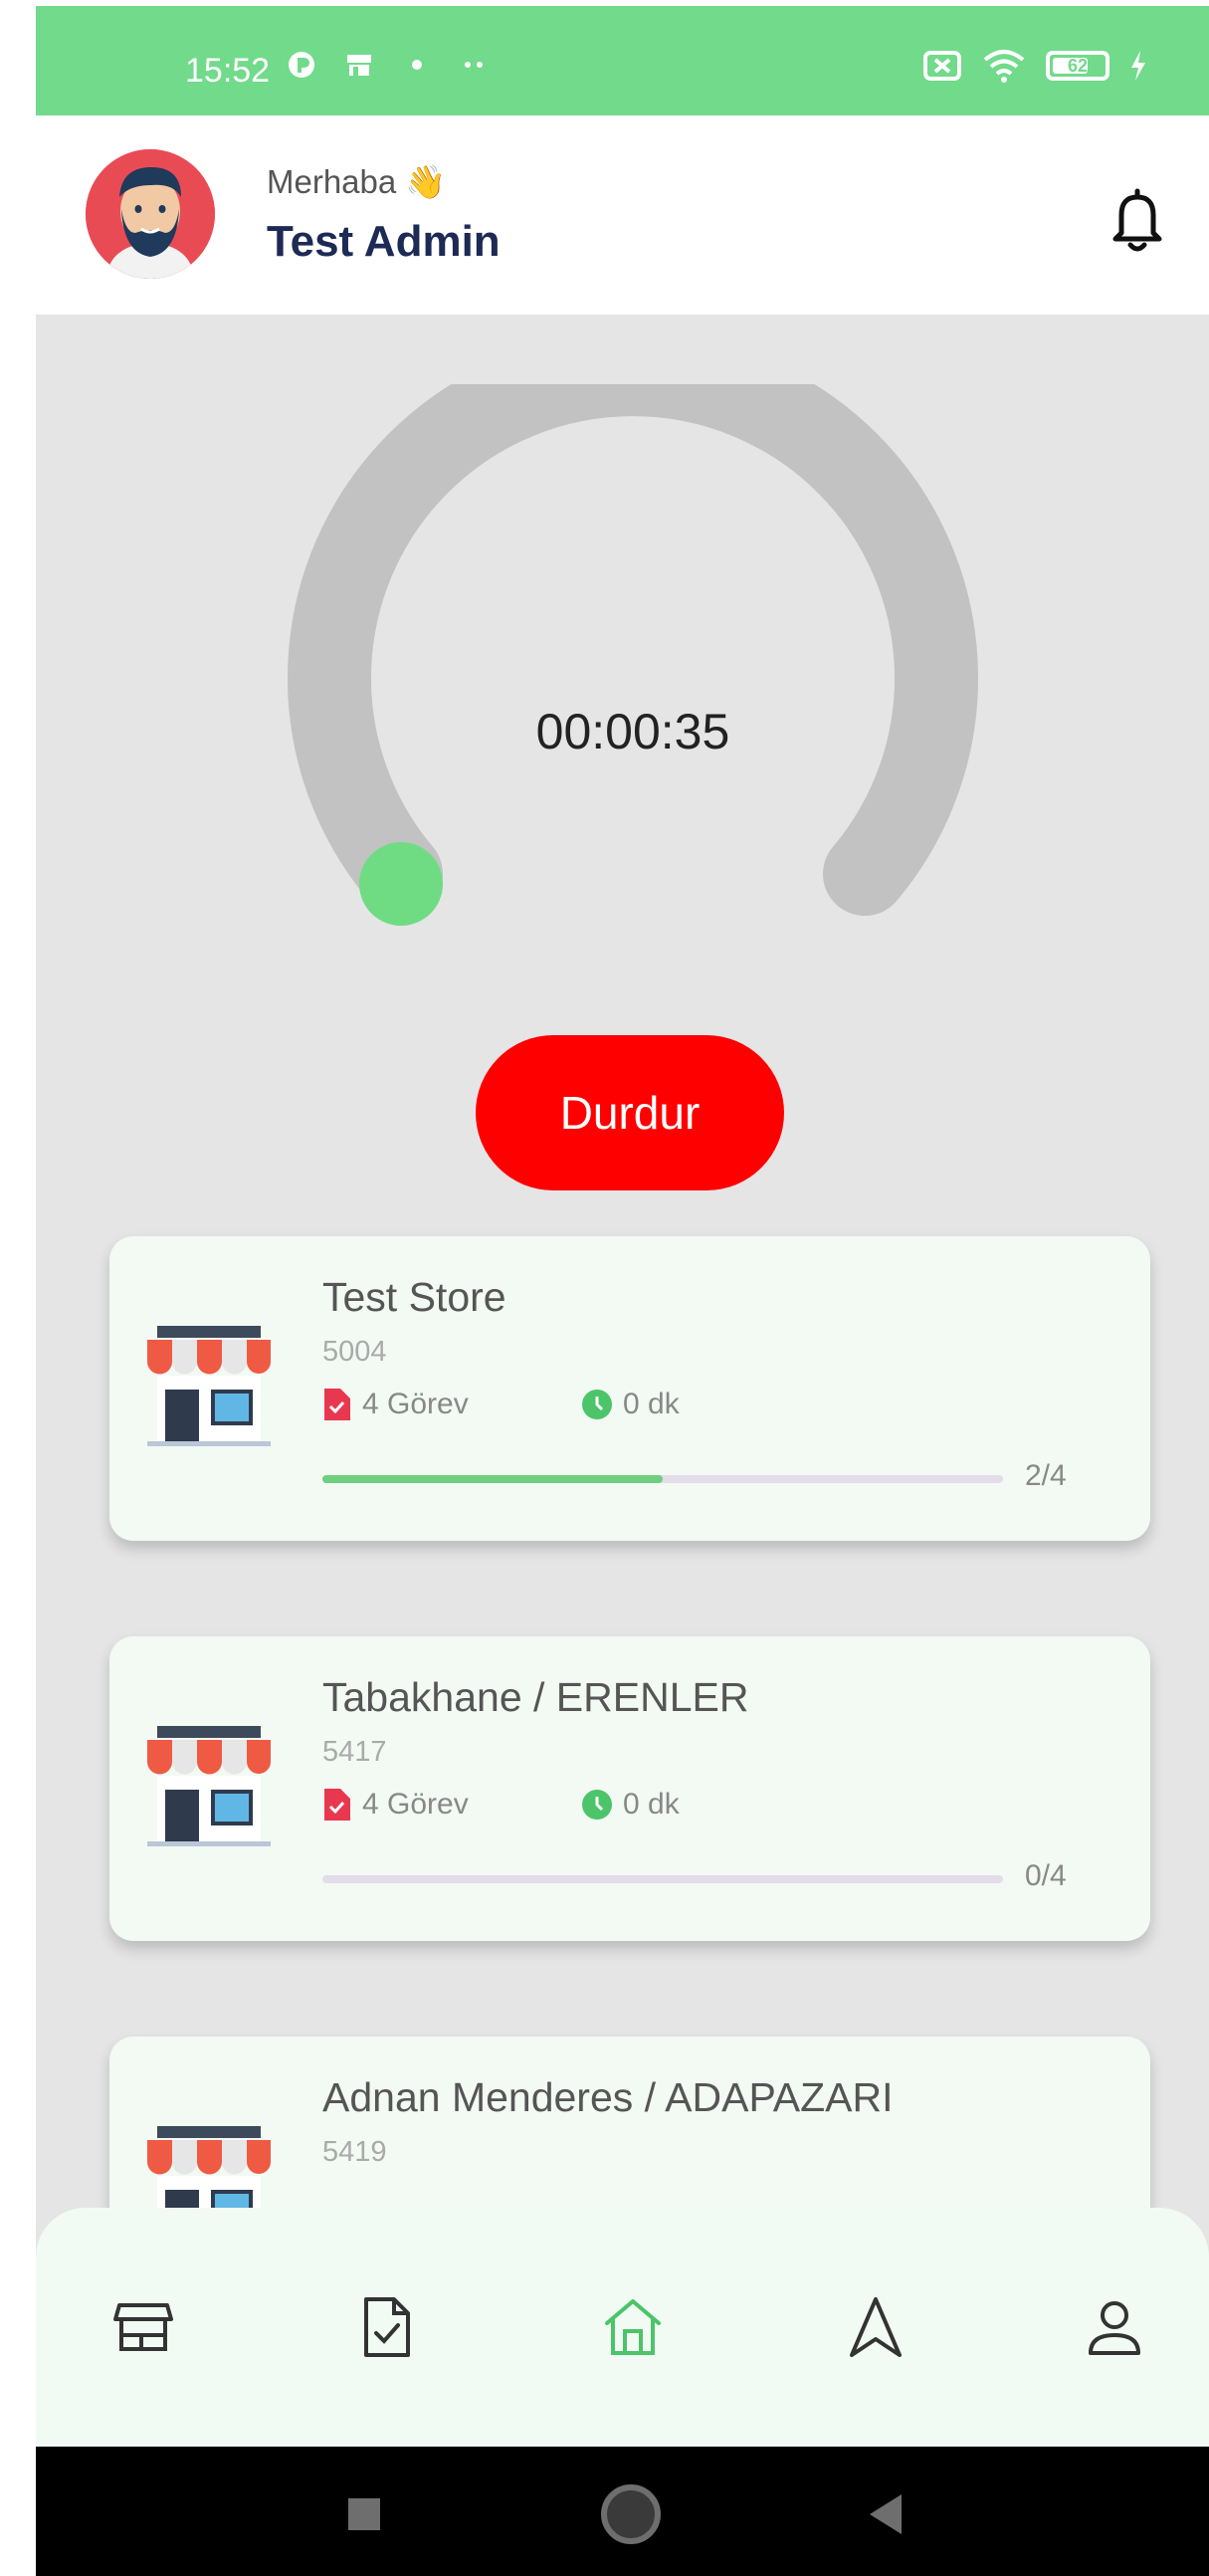  I want to click on nav-profile-icon, so click(1114, 2327).